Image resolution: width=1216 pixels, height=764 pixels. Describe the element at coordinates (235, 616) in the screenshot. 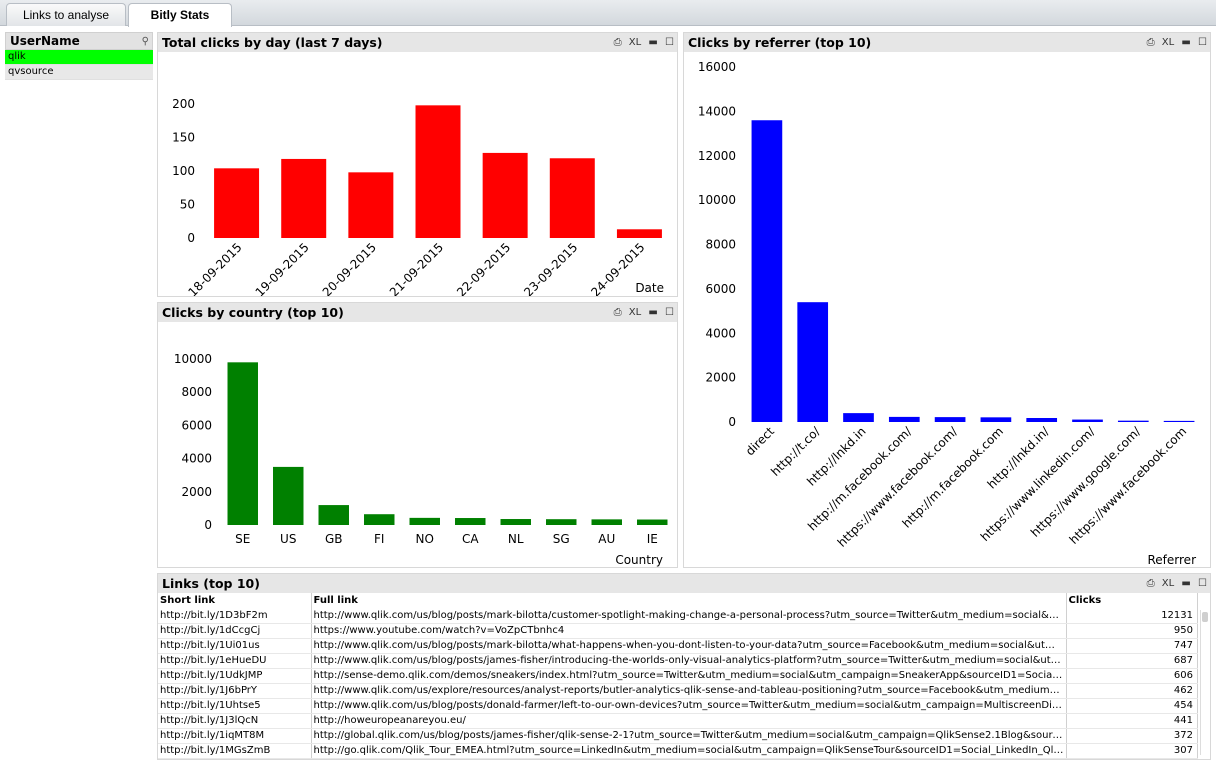

I see `short-link-cell: http://bit.ly/1D3bF2m` at that location.